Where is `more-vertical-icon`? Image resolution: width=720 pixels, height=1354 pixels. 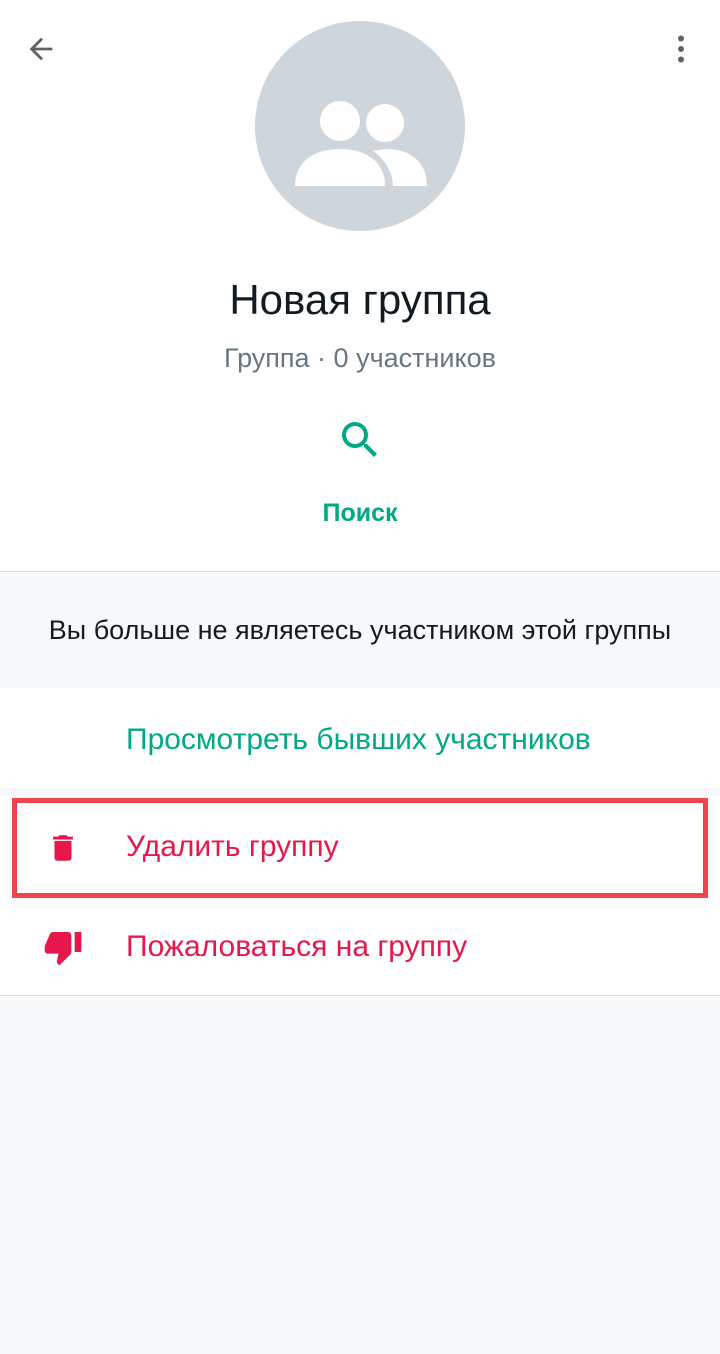 more-vertical-icon is located at coordinates (681, 49).